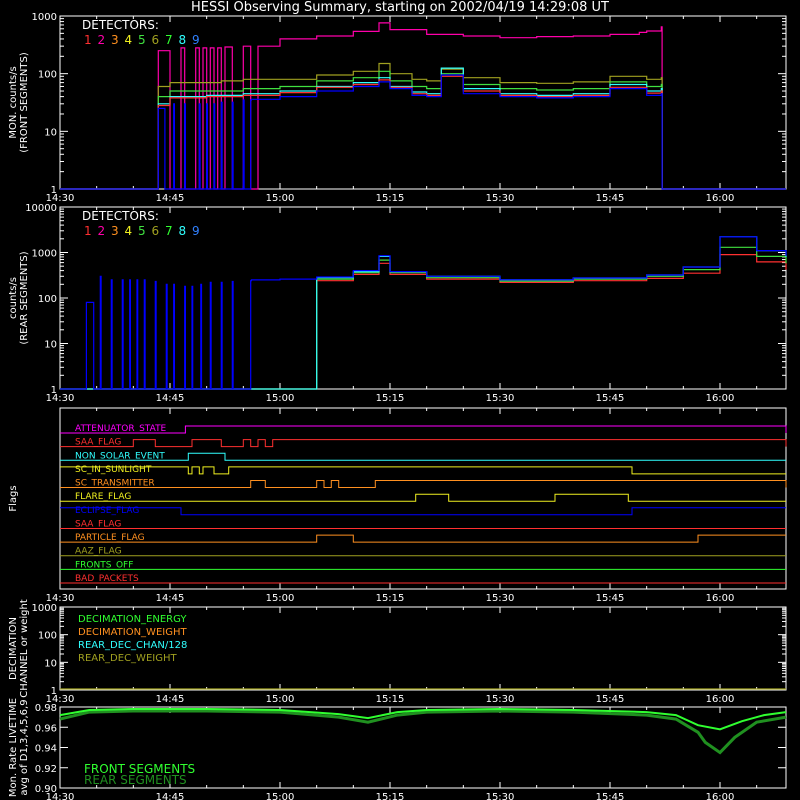 Image resolution: width=800 pixels, height=800 pixels. What do you see at coordinates (500, 598) in the screenshot?
I see `flags-x-tick-label: 15:30` at bounding box center [500, 598].